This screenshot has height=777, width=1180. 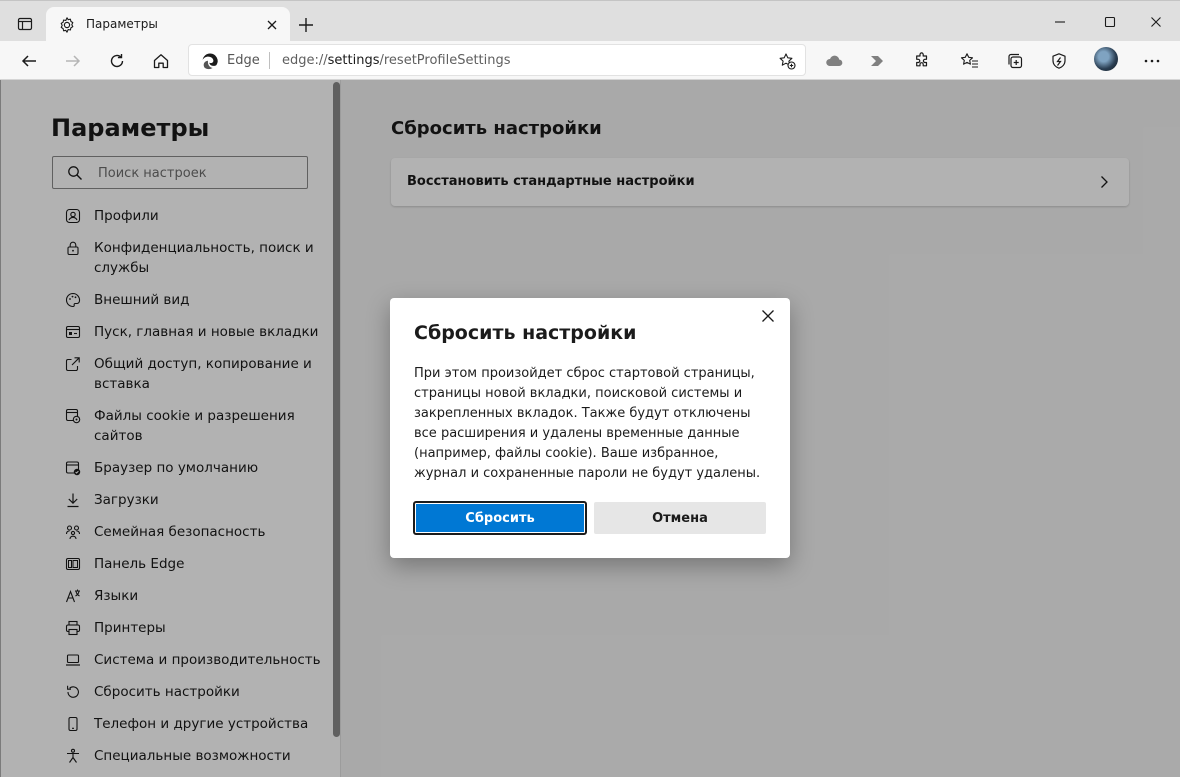 I want to click on close-tab-icon, so click(x=272, y=25).